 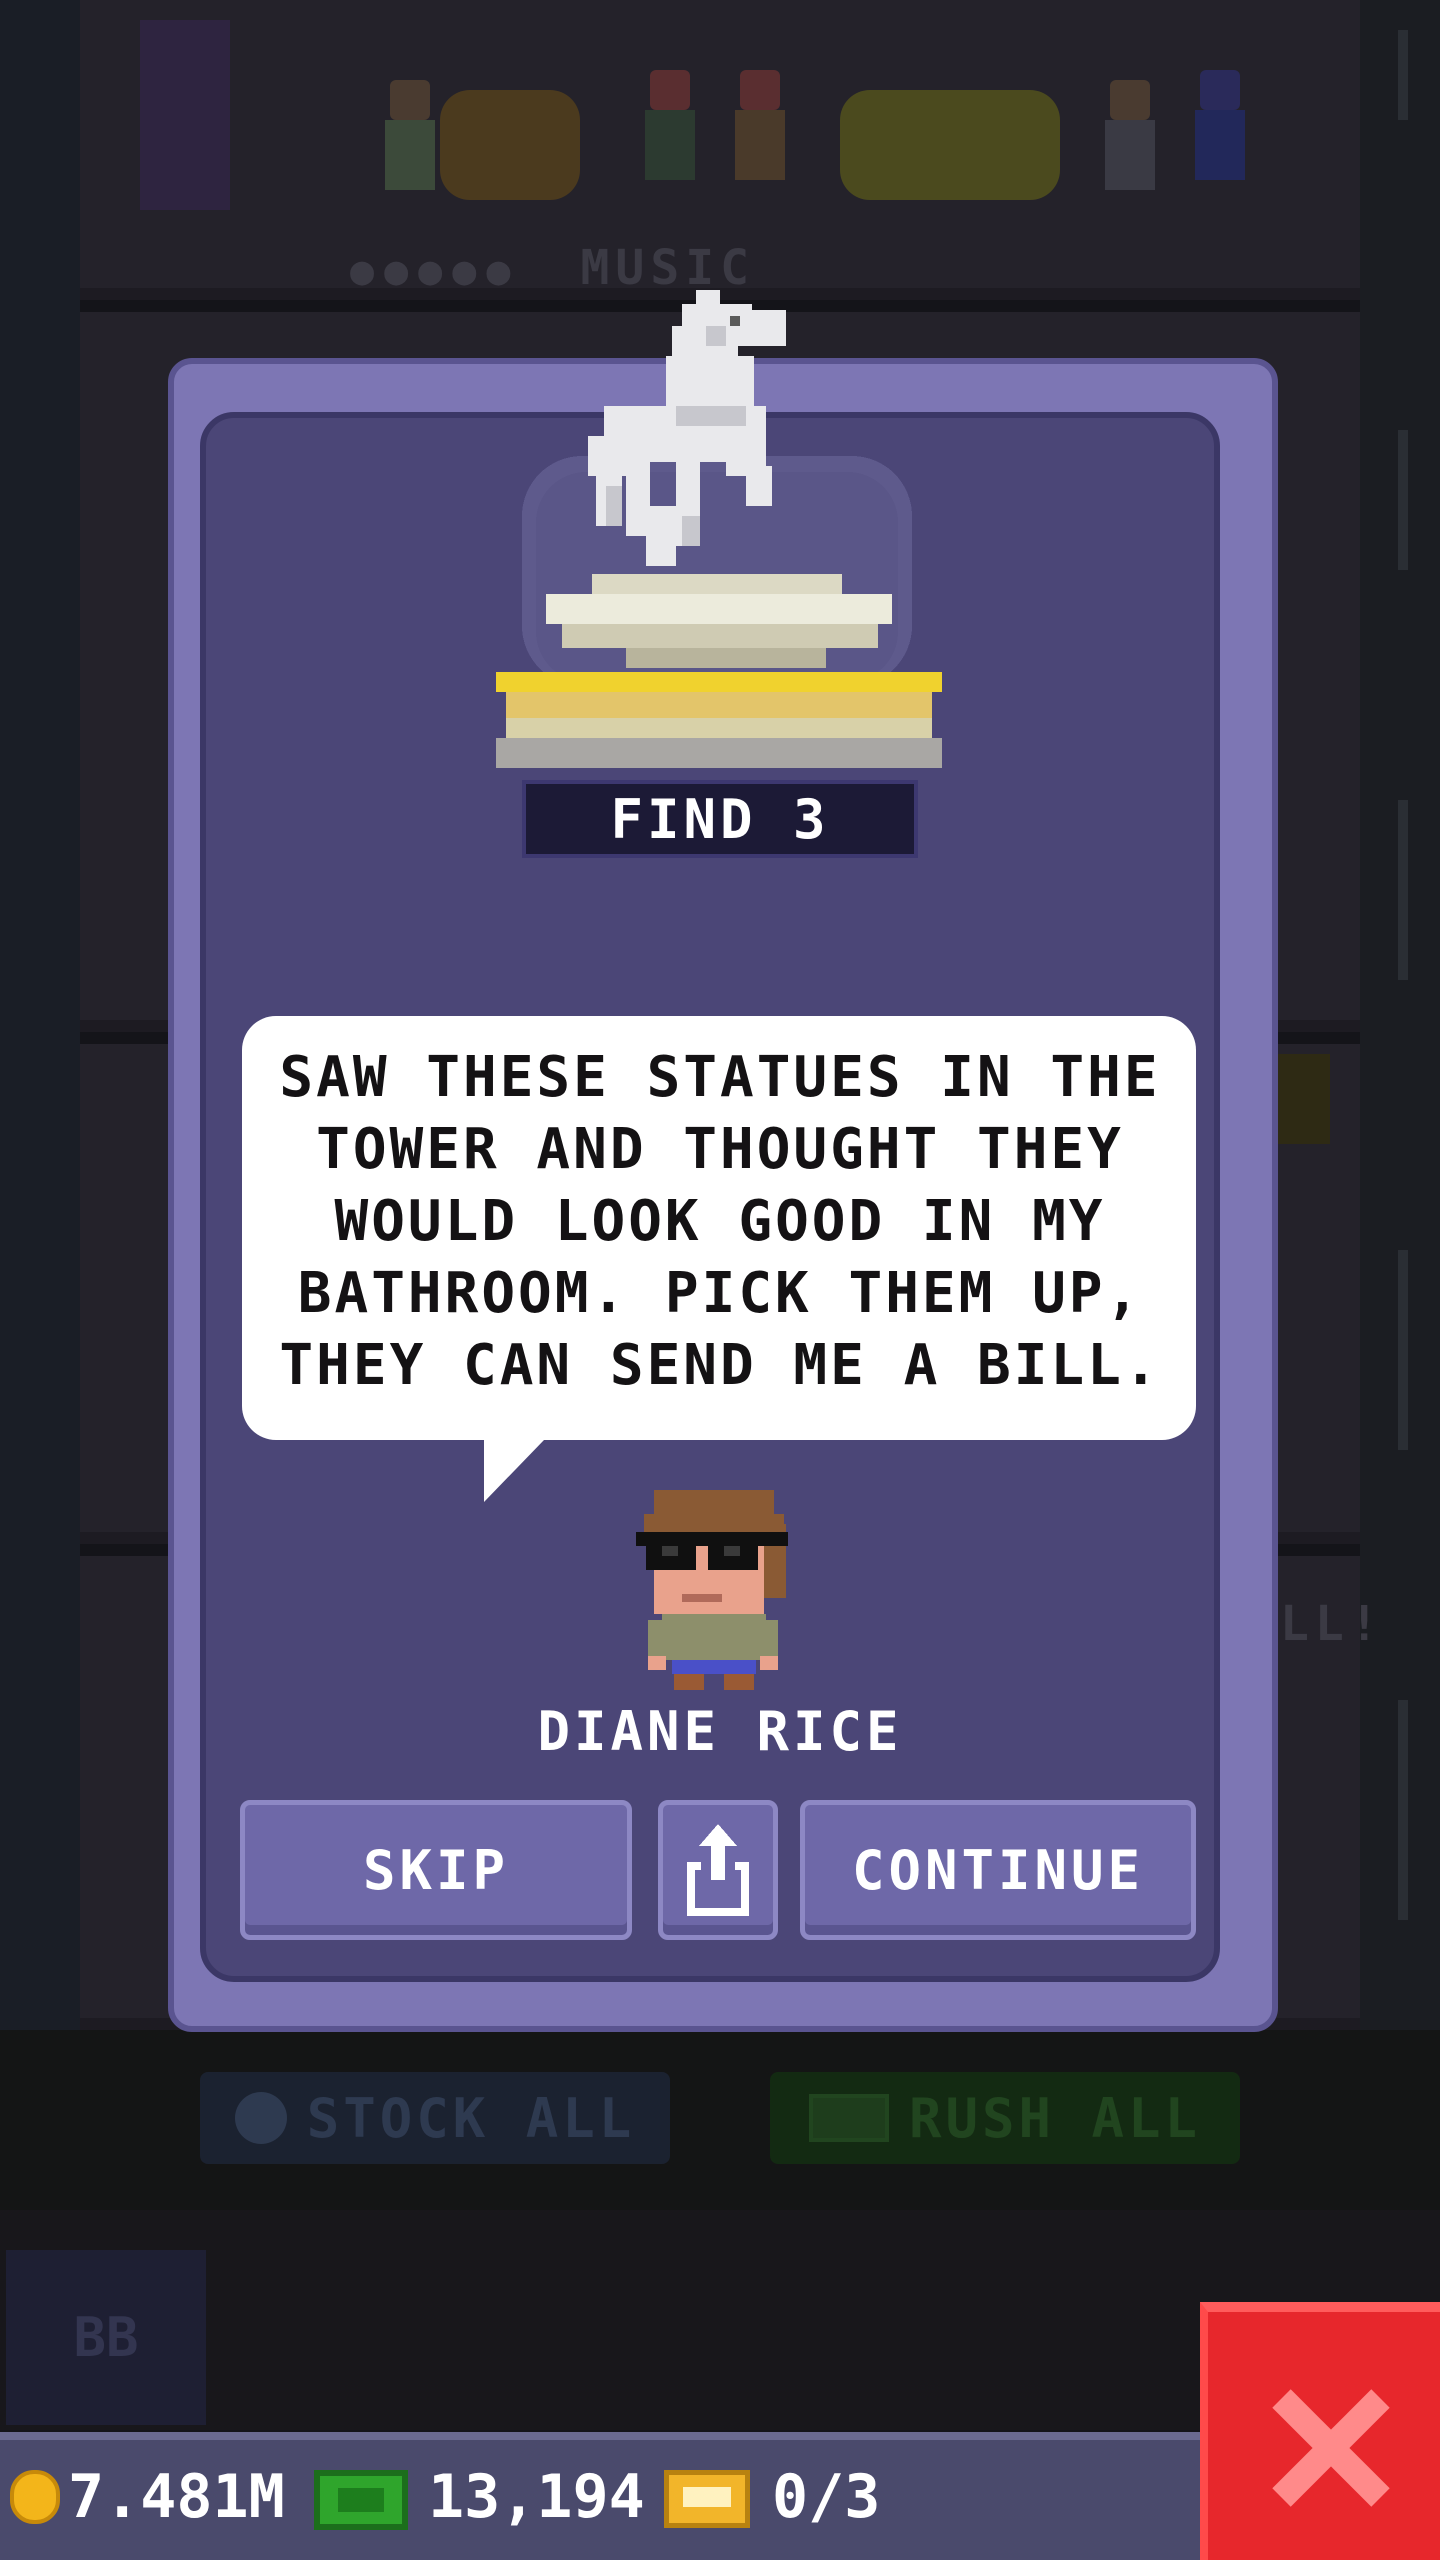 I want to click on character-name: DIANE RICE, so click(x=720, y=1731).